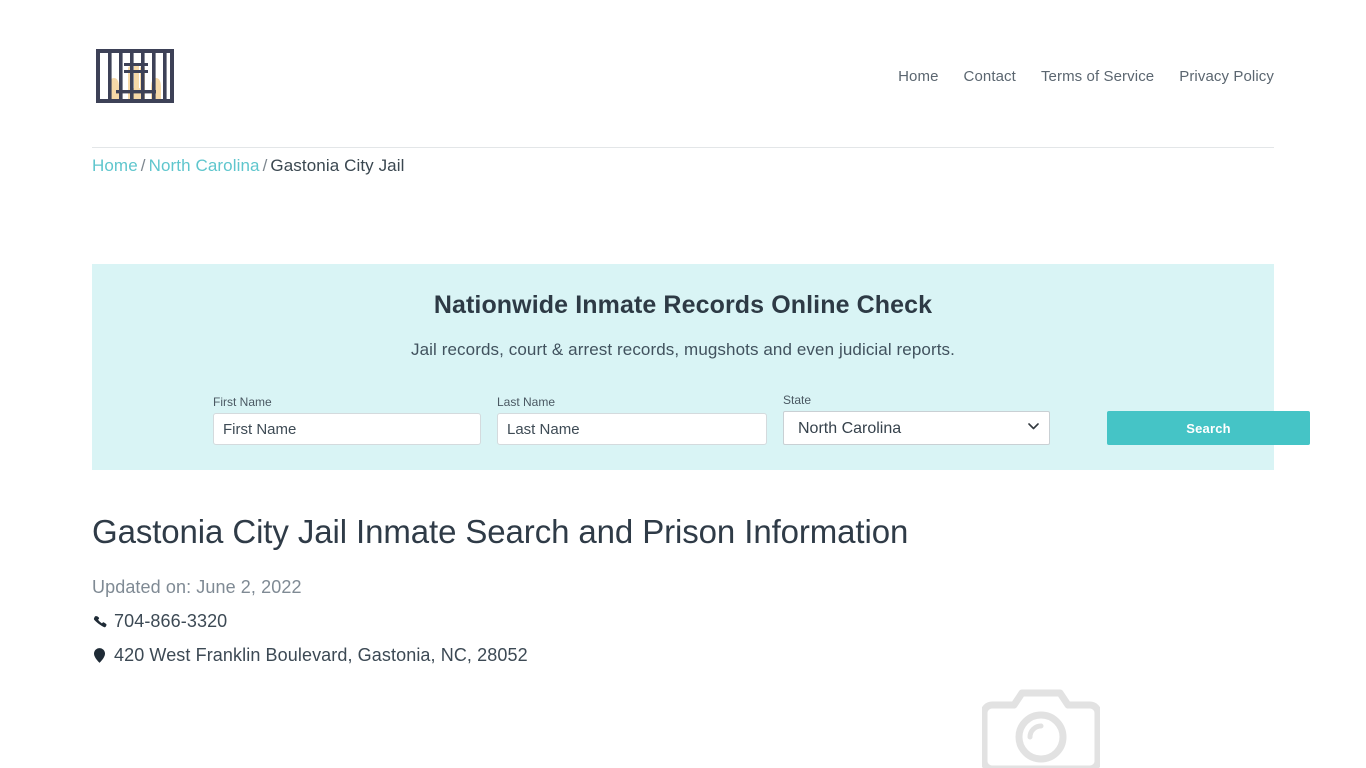  I want to click on first-name-label: First Name, so click(242, 402).